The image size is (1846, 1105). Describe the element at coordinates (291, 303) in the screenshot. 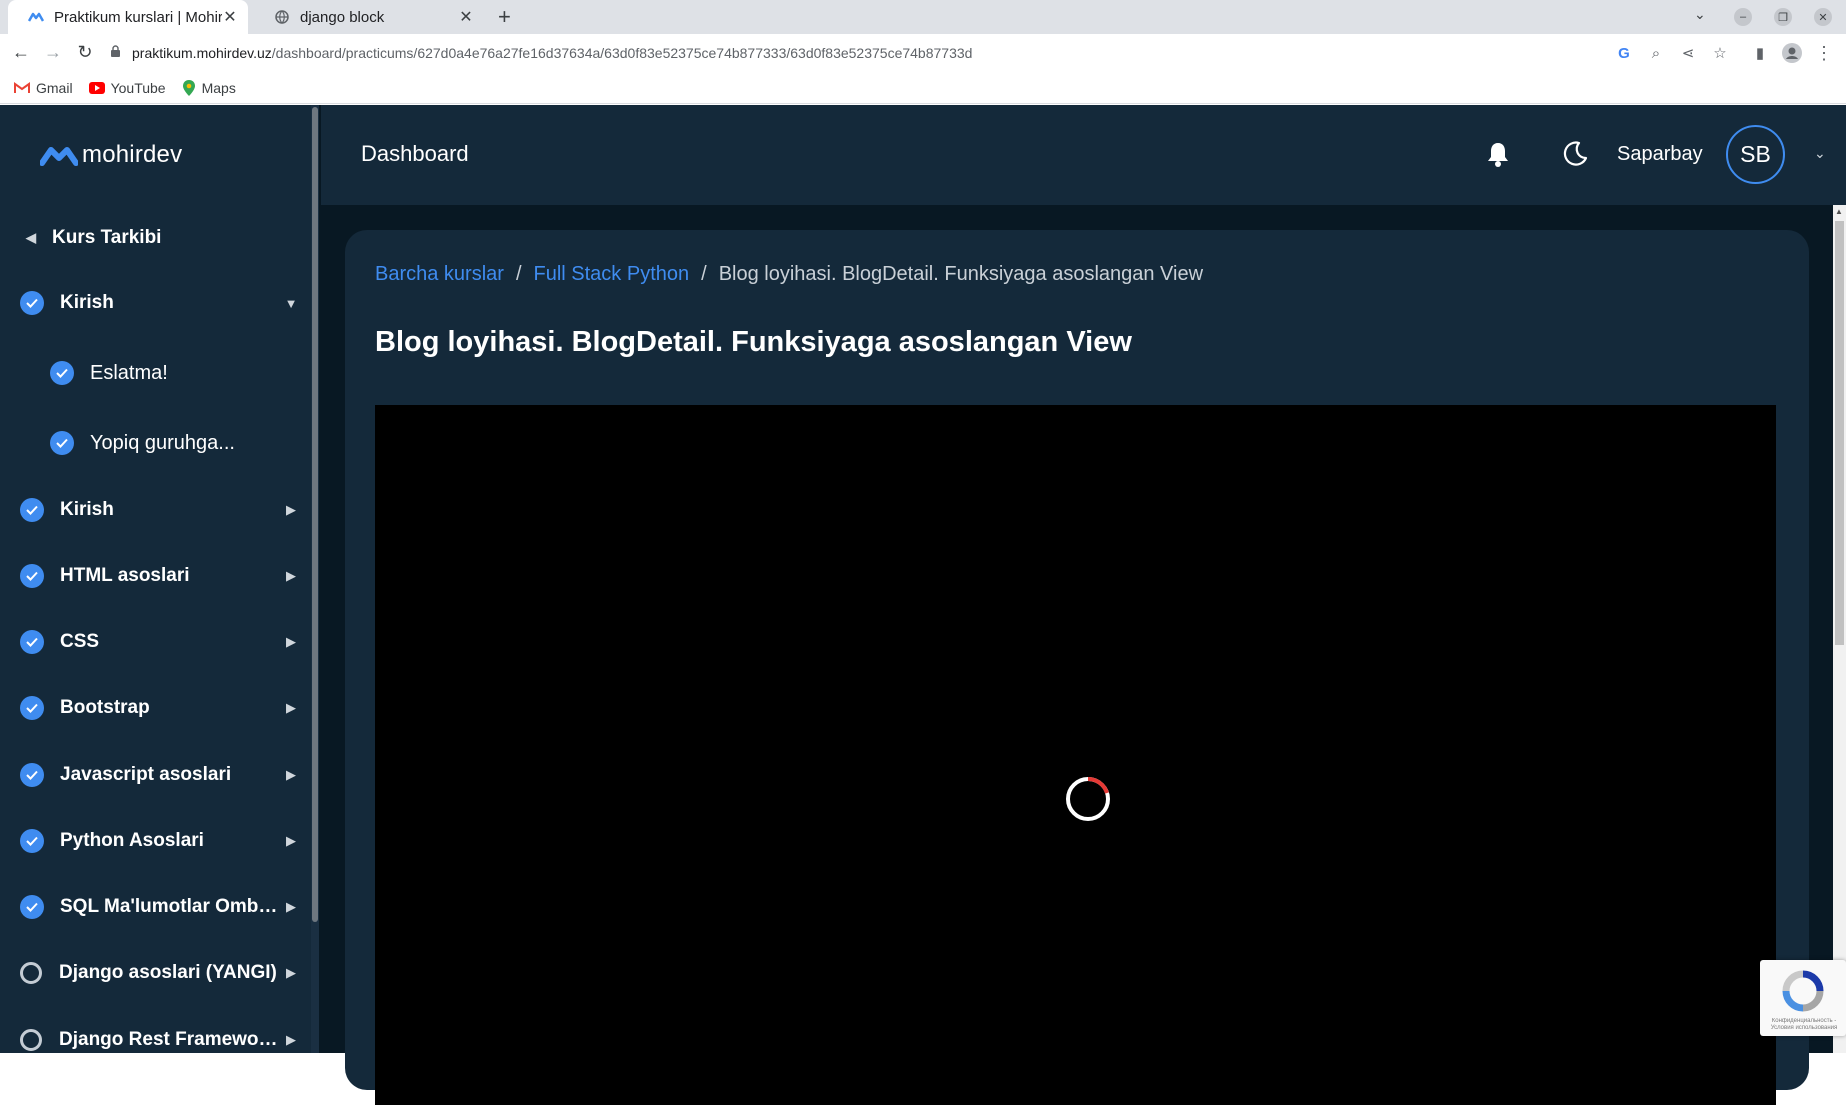

I see `caret-down-icon: ▼` at that location.